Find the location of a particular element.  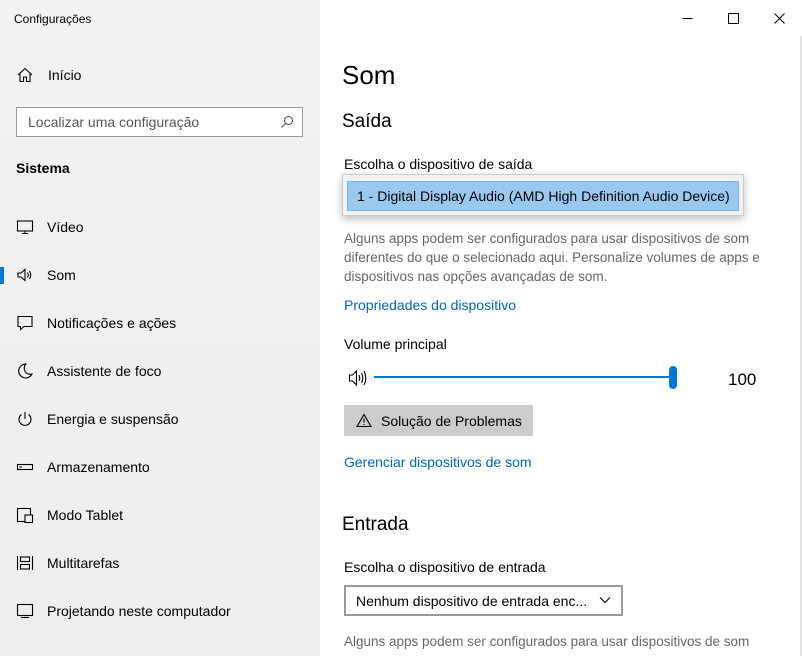

manage-sound-devices-link: Gerenciar dispositivos de som is located at coordinates (438, 462).